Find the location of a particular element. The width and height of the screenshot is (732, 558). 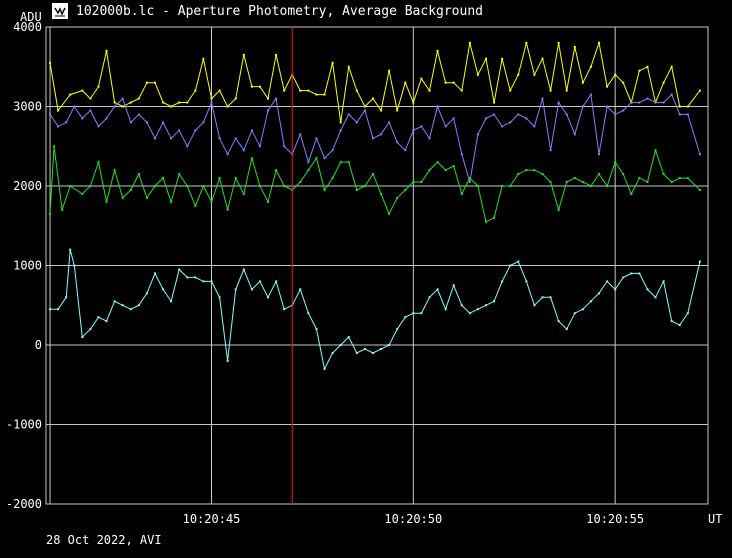

y-tick-label: 0 is located at coordinates (38, 345).